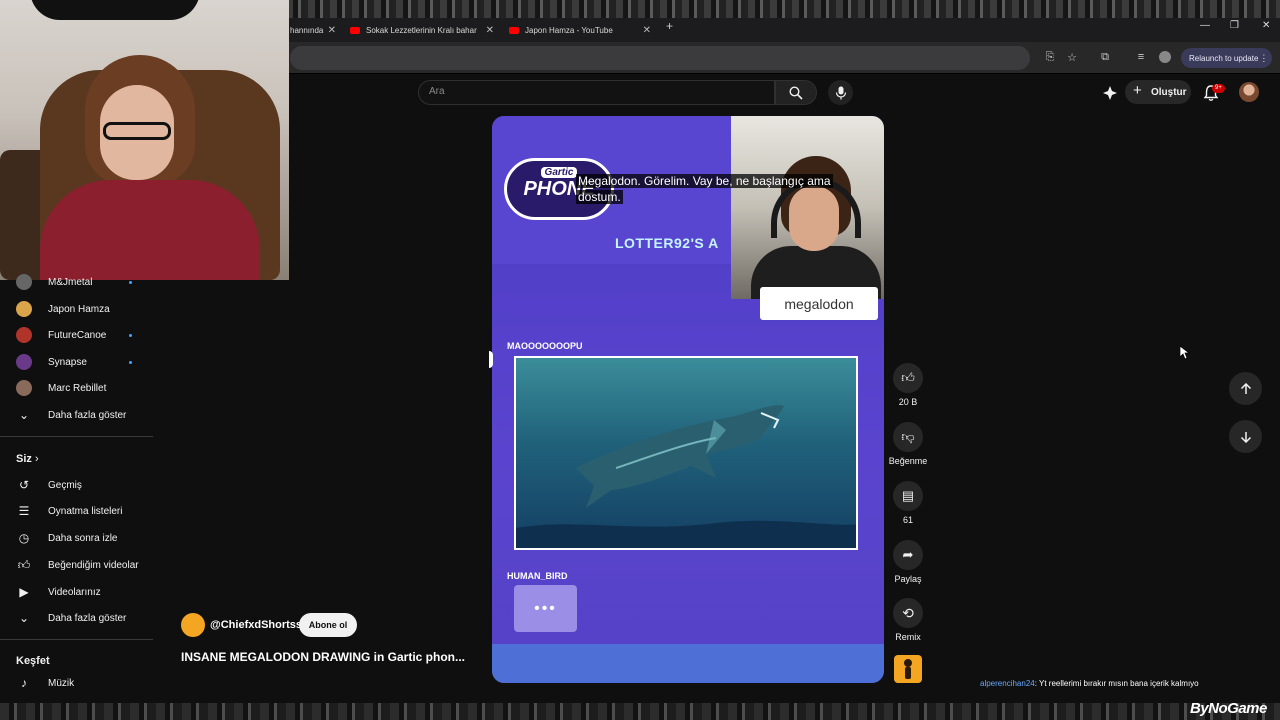  Describe the element at coordinates (908, 612) in the screenshot. I see `remix-icon: ⟲` at that location.